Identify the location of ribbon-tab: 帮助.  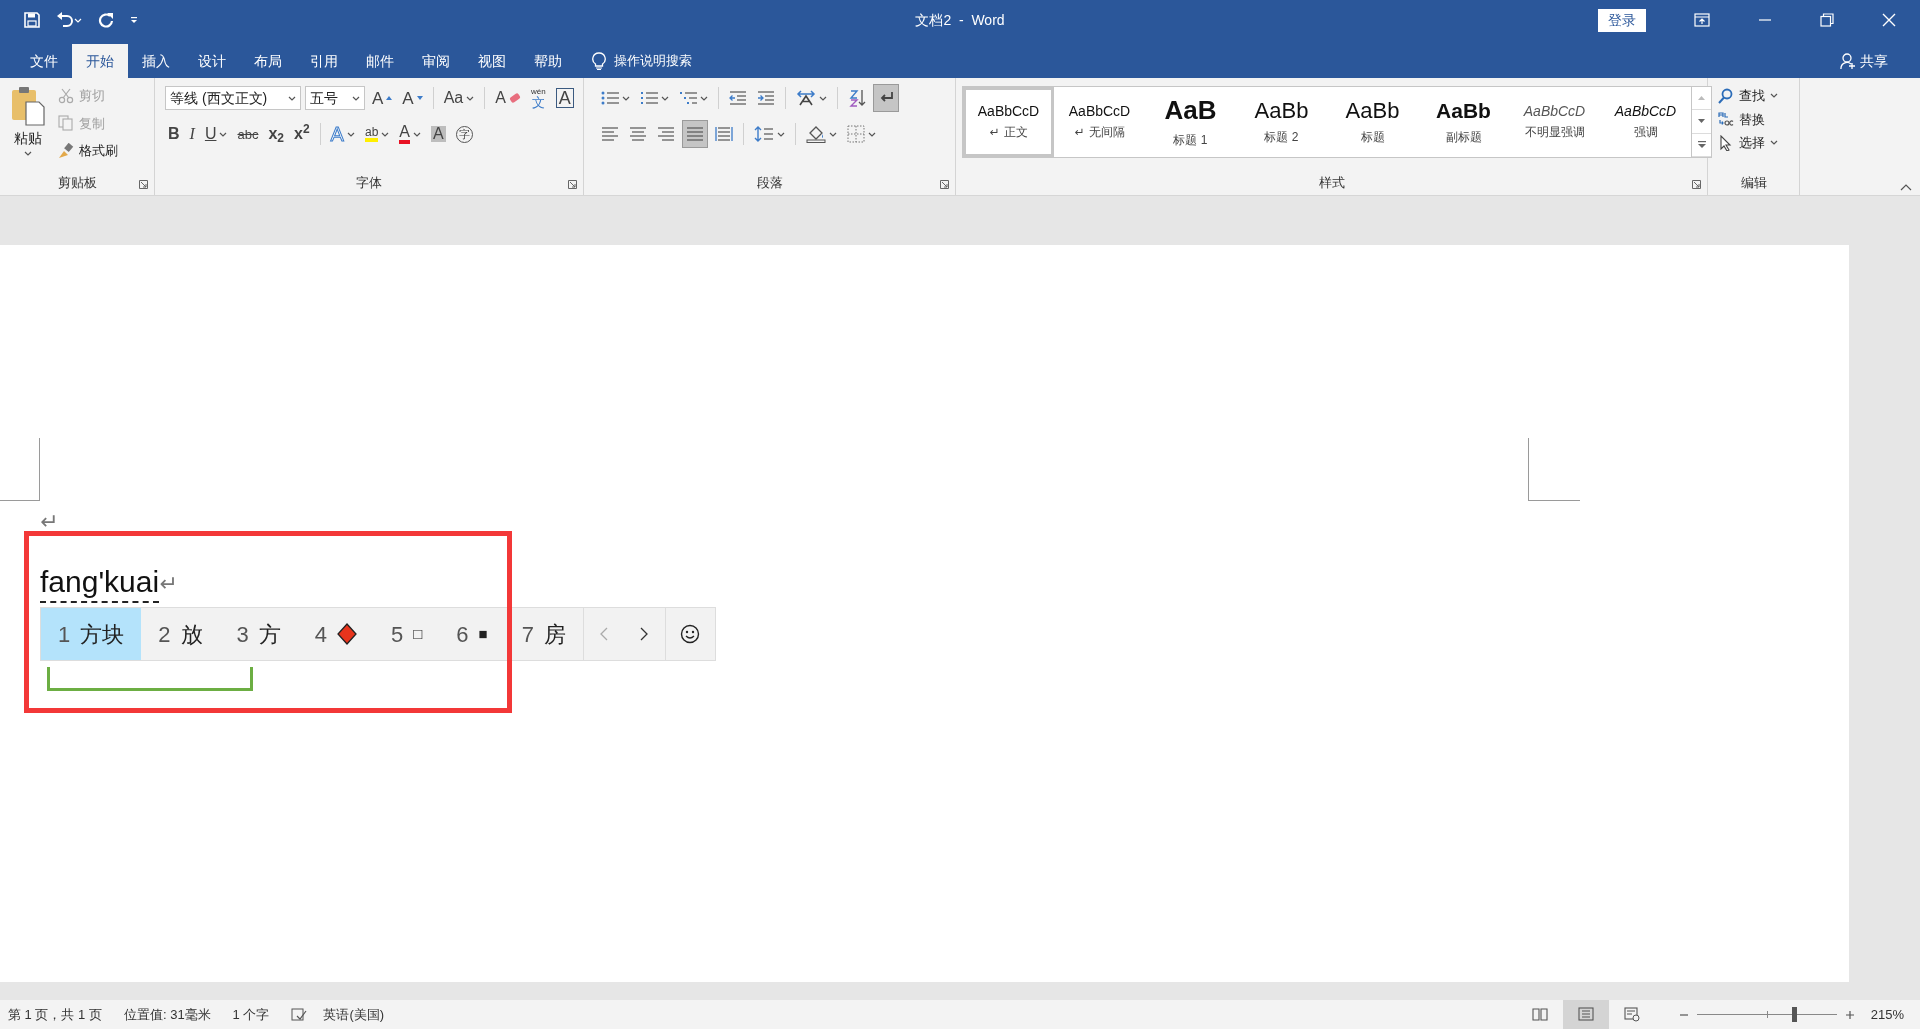
(548, 61).